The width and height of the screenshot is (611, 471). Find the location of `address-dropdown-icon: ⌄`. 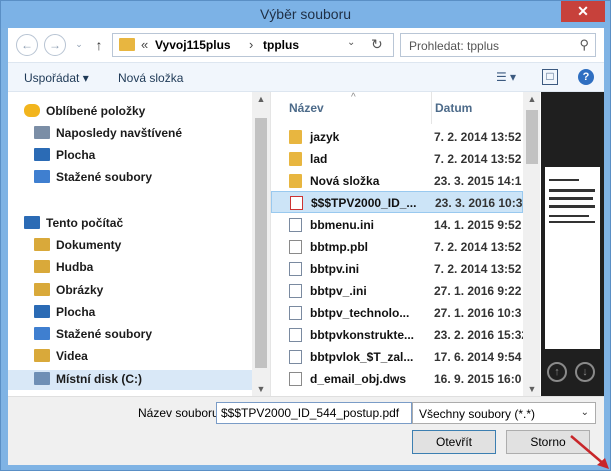

address-dropdown-icon: ⌄ is located at coordinates (351, 42).